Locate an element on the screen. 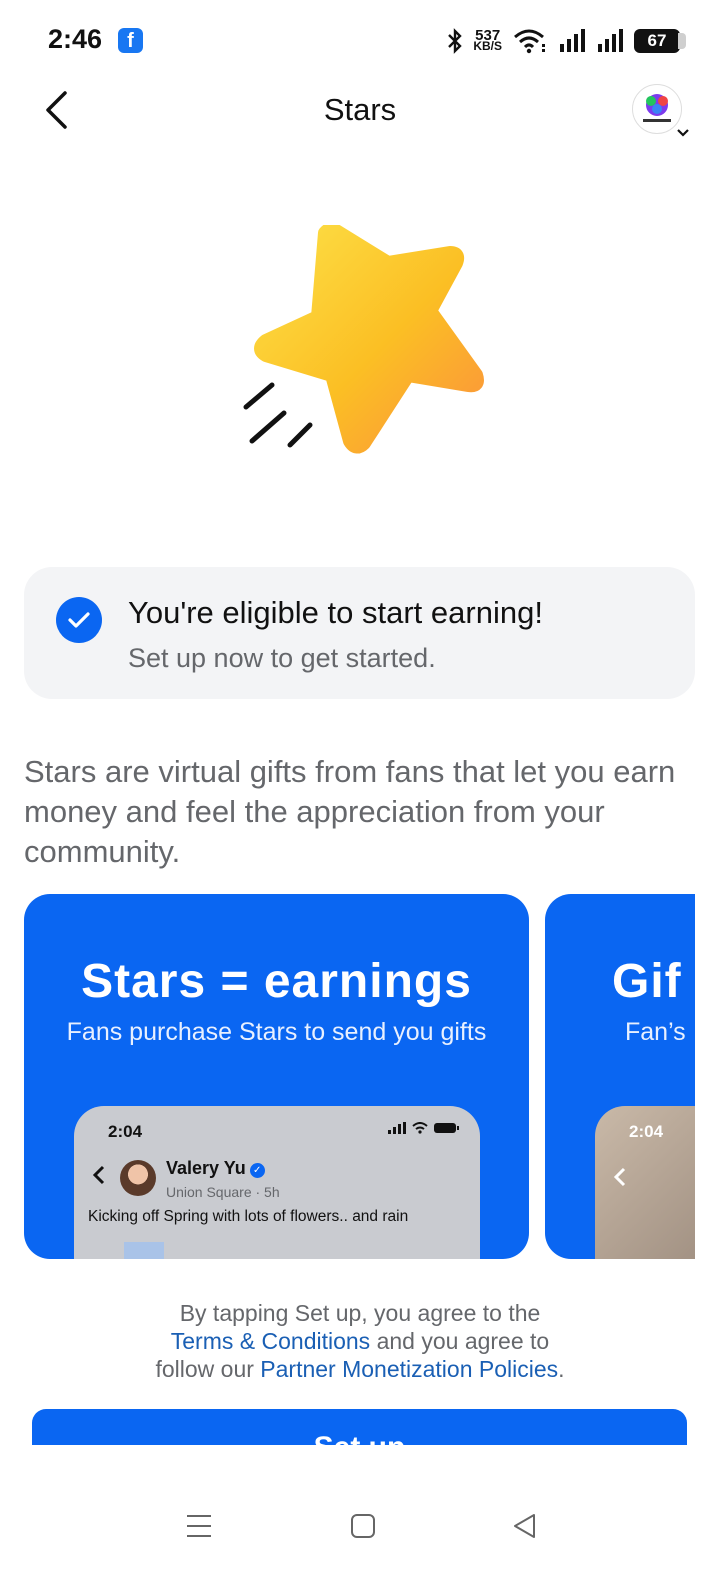  header: Stars is located at coordinates (360, 110).